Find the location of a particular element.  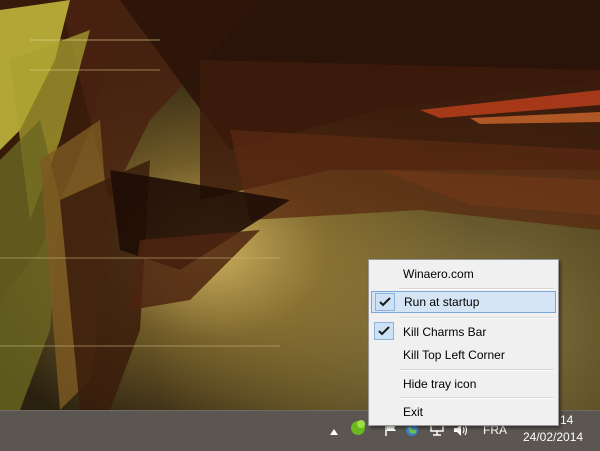

menu-item-label: Exit is located at coordinates (413, 412).